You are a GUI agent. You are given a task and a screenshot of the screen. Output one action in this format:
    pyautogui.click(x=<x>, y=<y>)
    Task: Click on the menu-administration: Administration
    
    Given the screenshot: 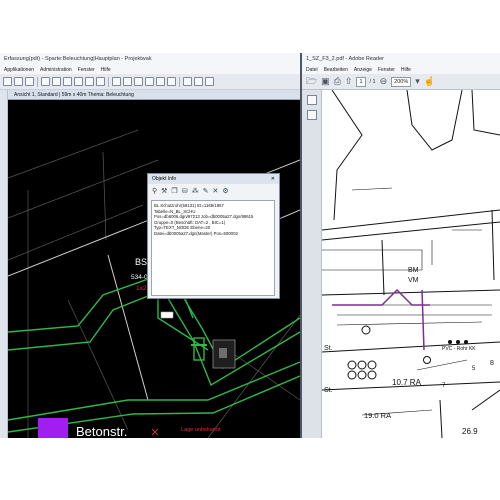 What is the action you would take?
    pyautogui.click(x=56, y=70)
    